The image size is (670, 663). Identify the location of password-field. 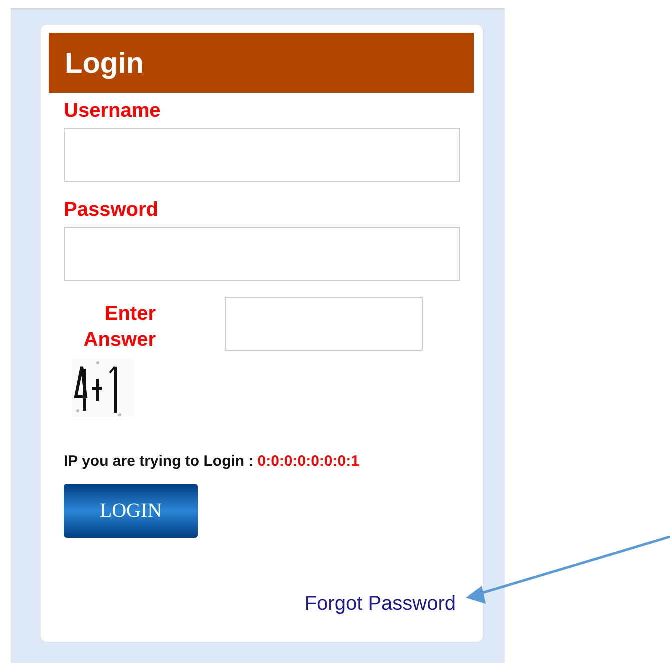
(262, 254).